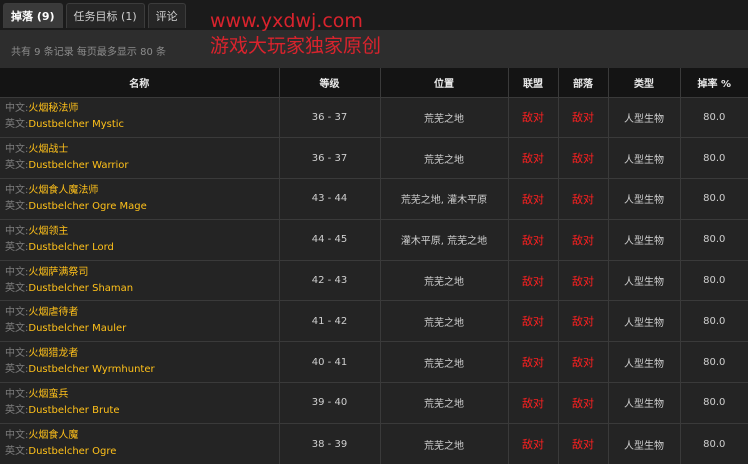  Describe the element at coordinates (72, 451) in the screenshot. I see `npc-name-en-link: Dustbelcher Ogre` at that location.